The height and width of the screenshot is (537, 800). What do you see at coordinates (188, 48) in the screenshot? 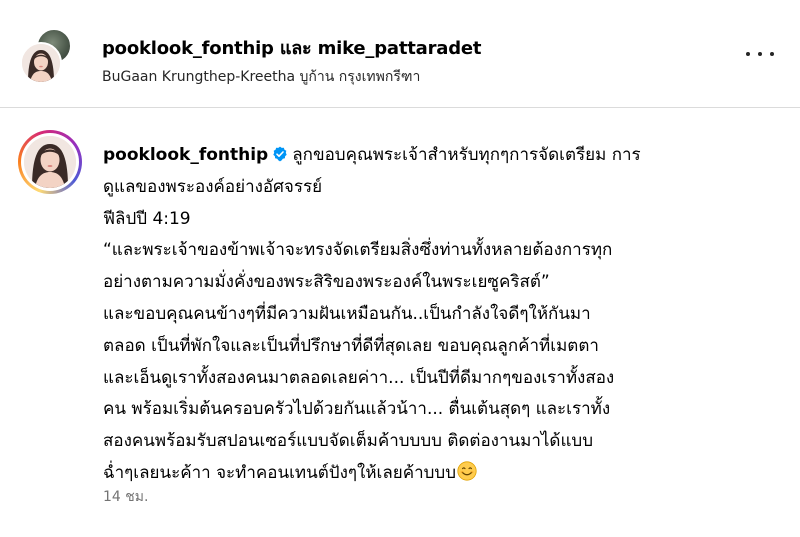
I see `username-primary: pooklook_fonthip` at bounding box center [188, 48].